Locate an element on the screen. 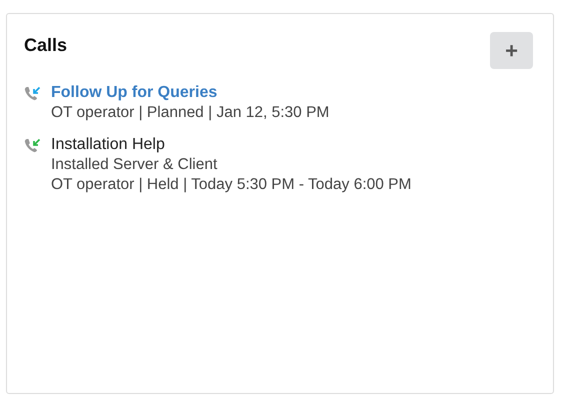 This screenshot has height=407, width=567. add-button: + is located at coordinates (511, 50).